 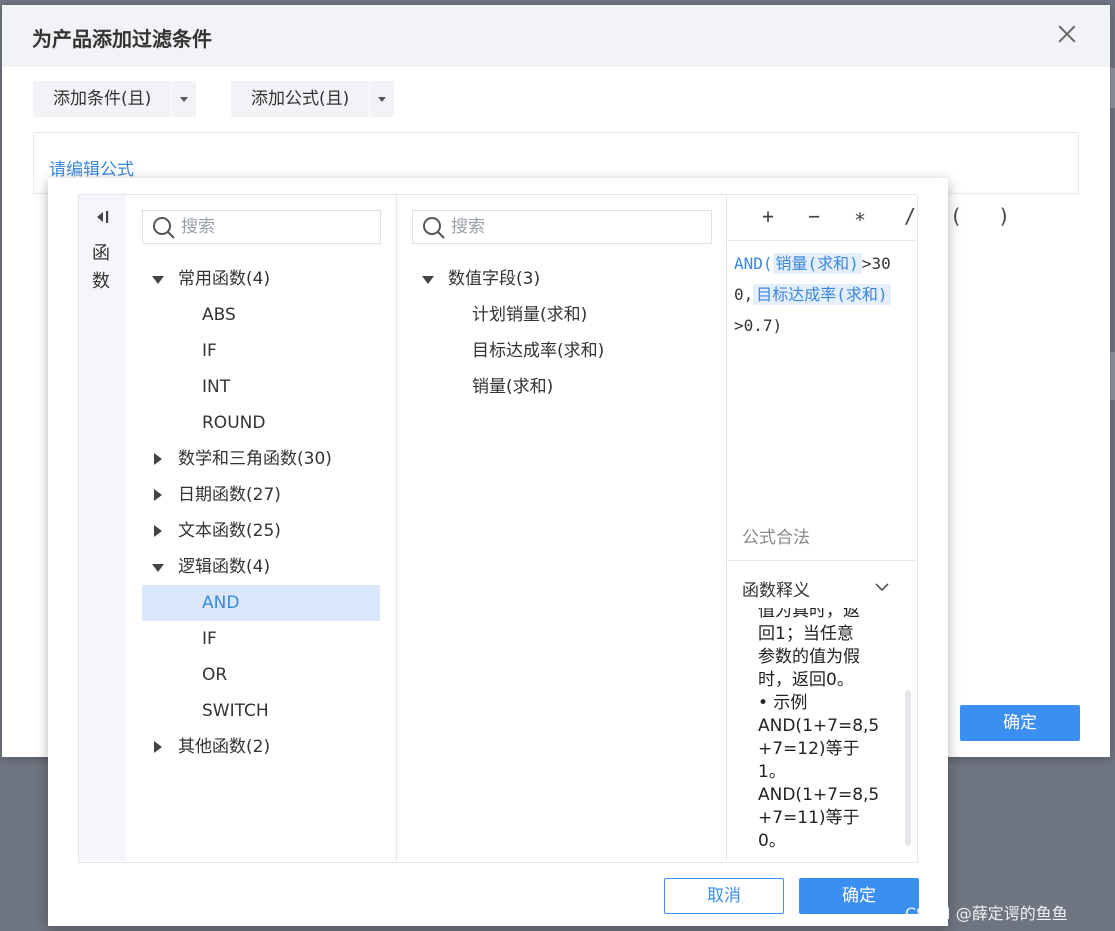 I want to click on explain-line: 参数的值为假, so click(x=809, y=657).